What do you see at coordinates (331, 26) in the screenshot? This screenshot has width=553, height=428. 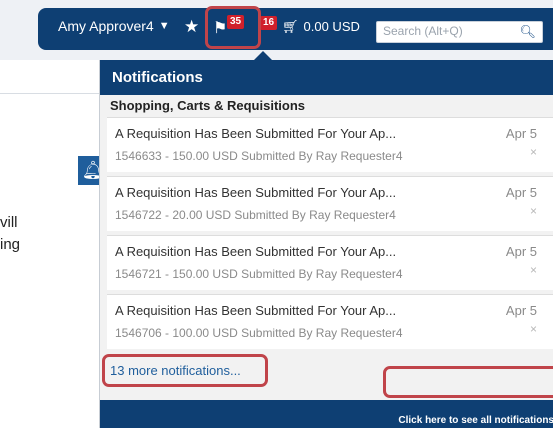 I see `cart-total: 0.00 USD` at bounding box center [331, 26].